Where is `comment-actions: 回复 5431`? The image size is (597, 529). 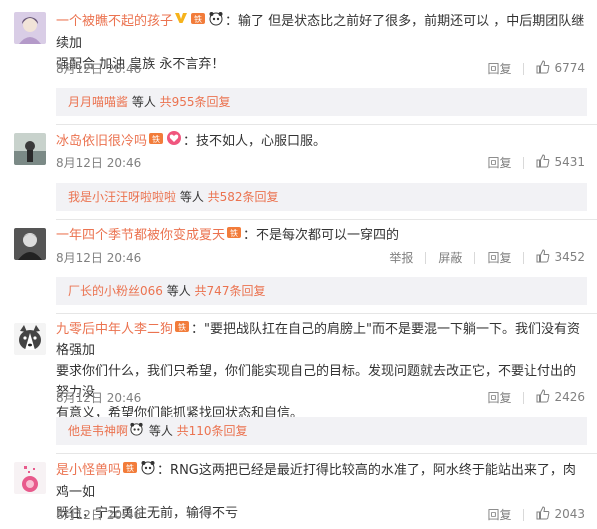 comment-actions: 回复 5431 is located at coordinates (536, 162).